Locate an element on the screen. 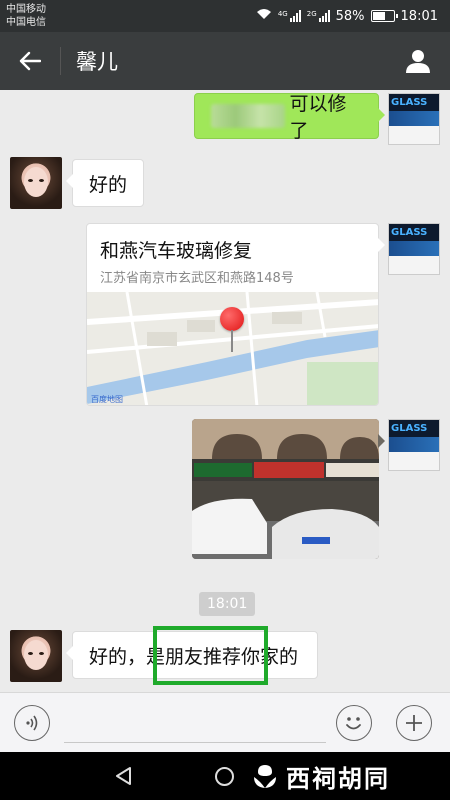 This screenshot has width=450, height=800. emoji-button is located at coordinates (354, 723).